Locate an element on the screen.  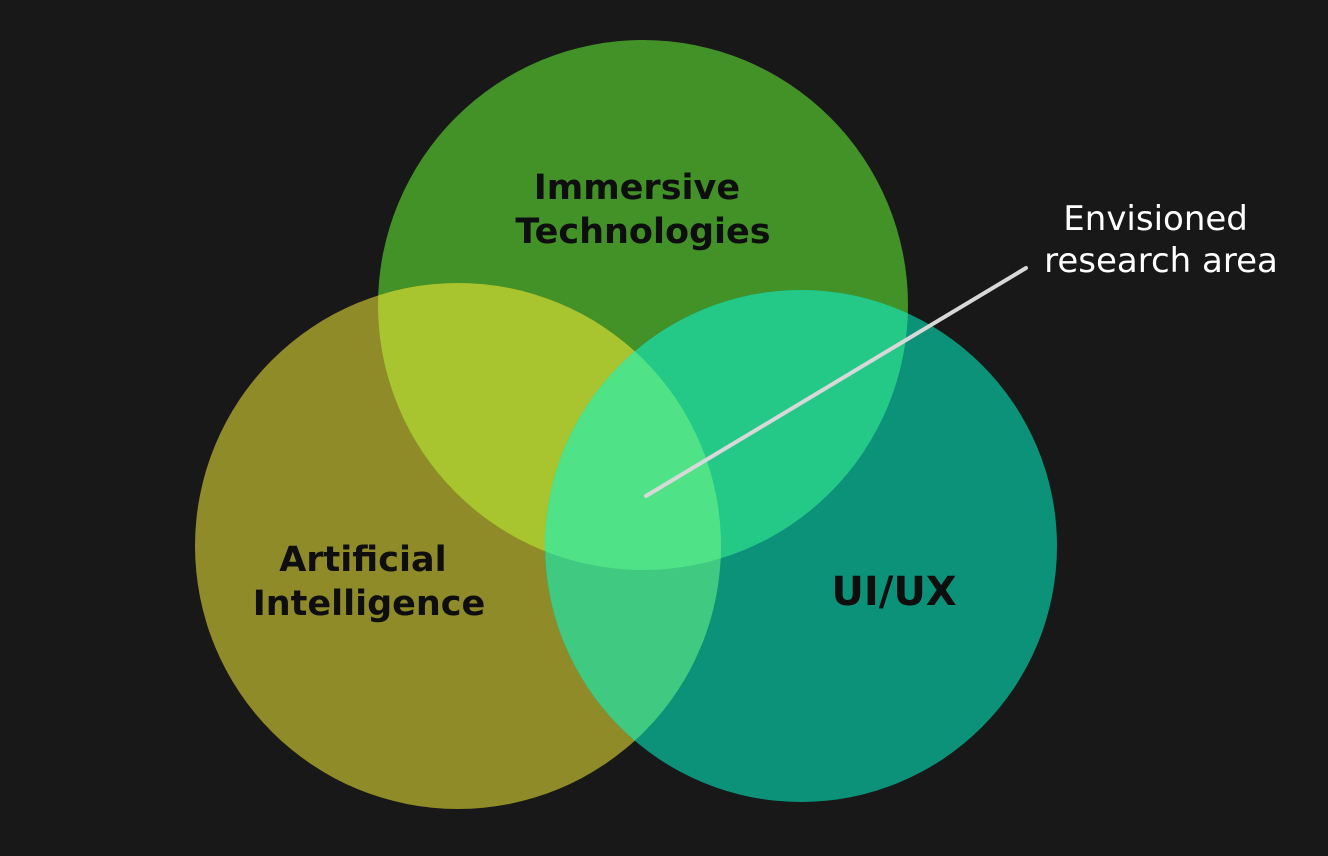
ai-label-line-2: Intelligence is located at coordinates (369, 604).